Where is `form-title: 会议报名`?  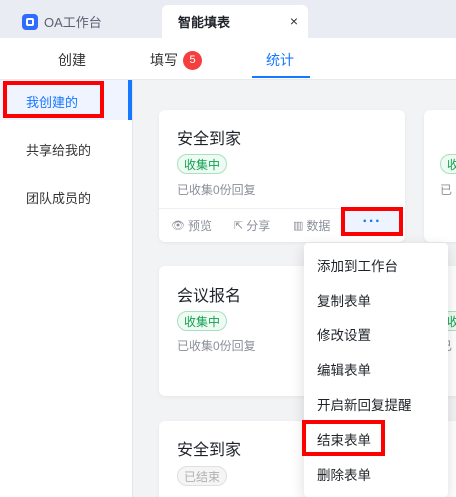
form-title: 会议报名 is located at coordinates (209, 296).